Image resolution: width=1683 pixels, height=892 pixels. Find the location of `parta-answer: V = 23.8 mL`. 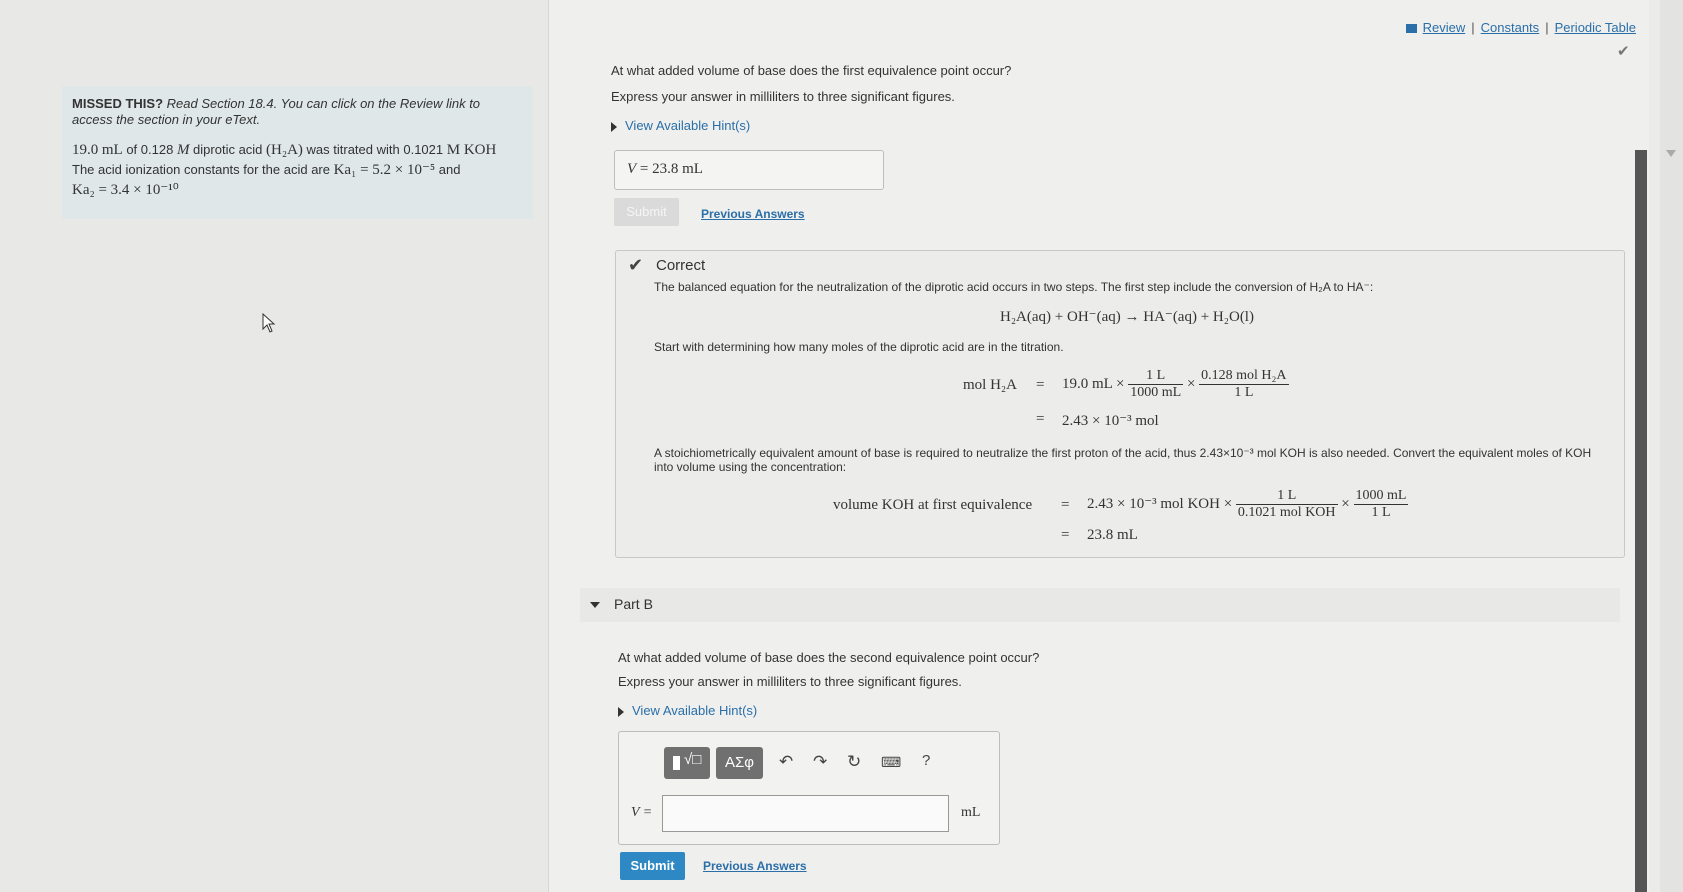

parta-answer: V = 23.8 mL is located at coordinates (749, 170).